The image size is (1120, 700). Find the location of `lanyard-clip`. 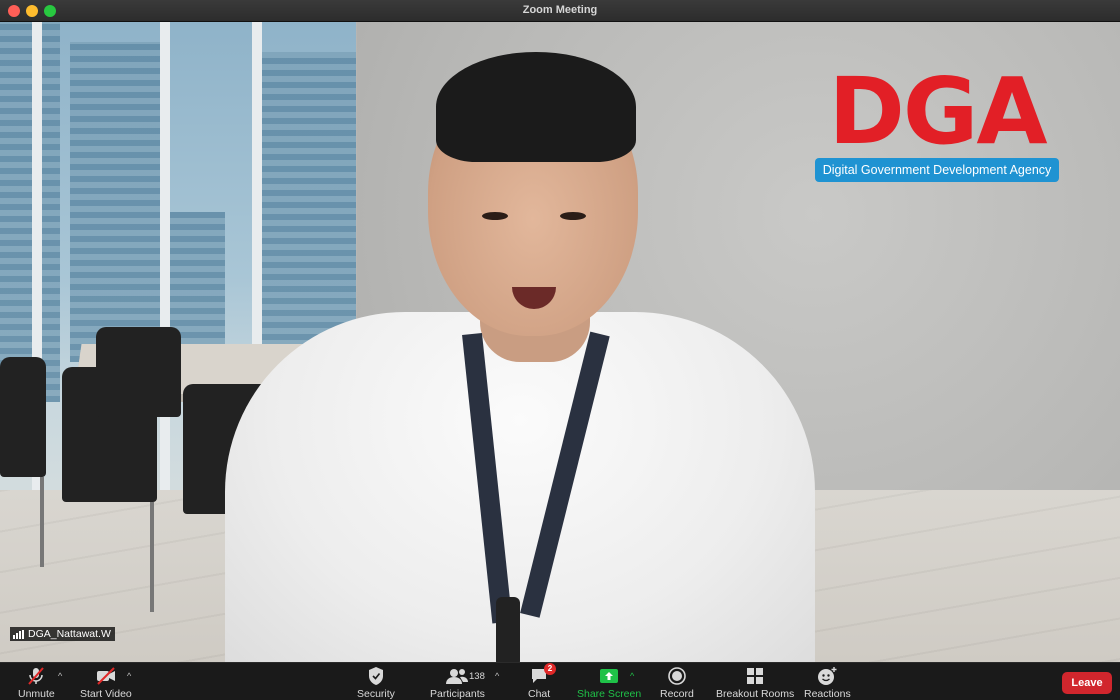

lanyard-clip is located at coordinates (508, 629).